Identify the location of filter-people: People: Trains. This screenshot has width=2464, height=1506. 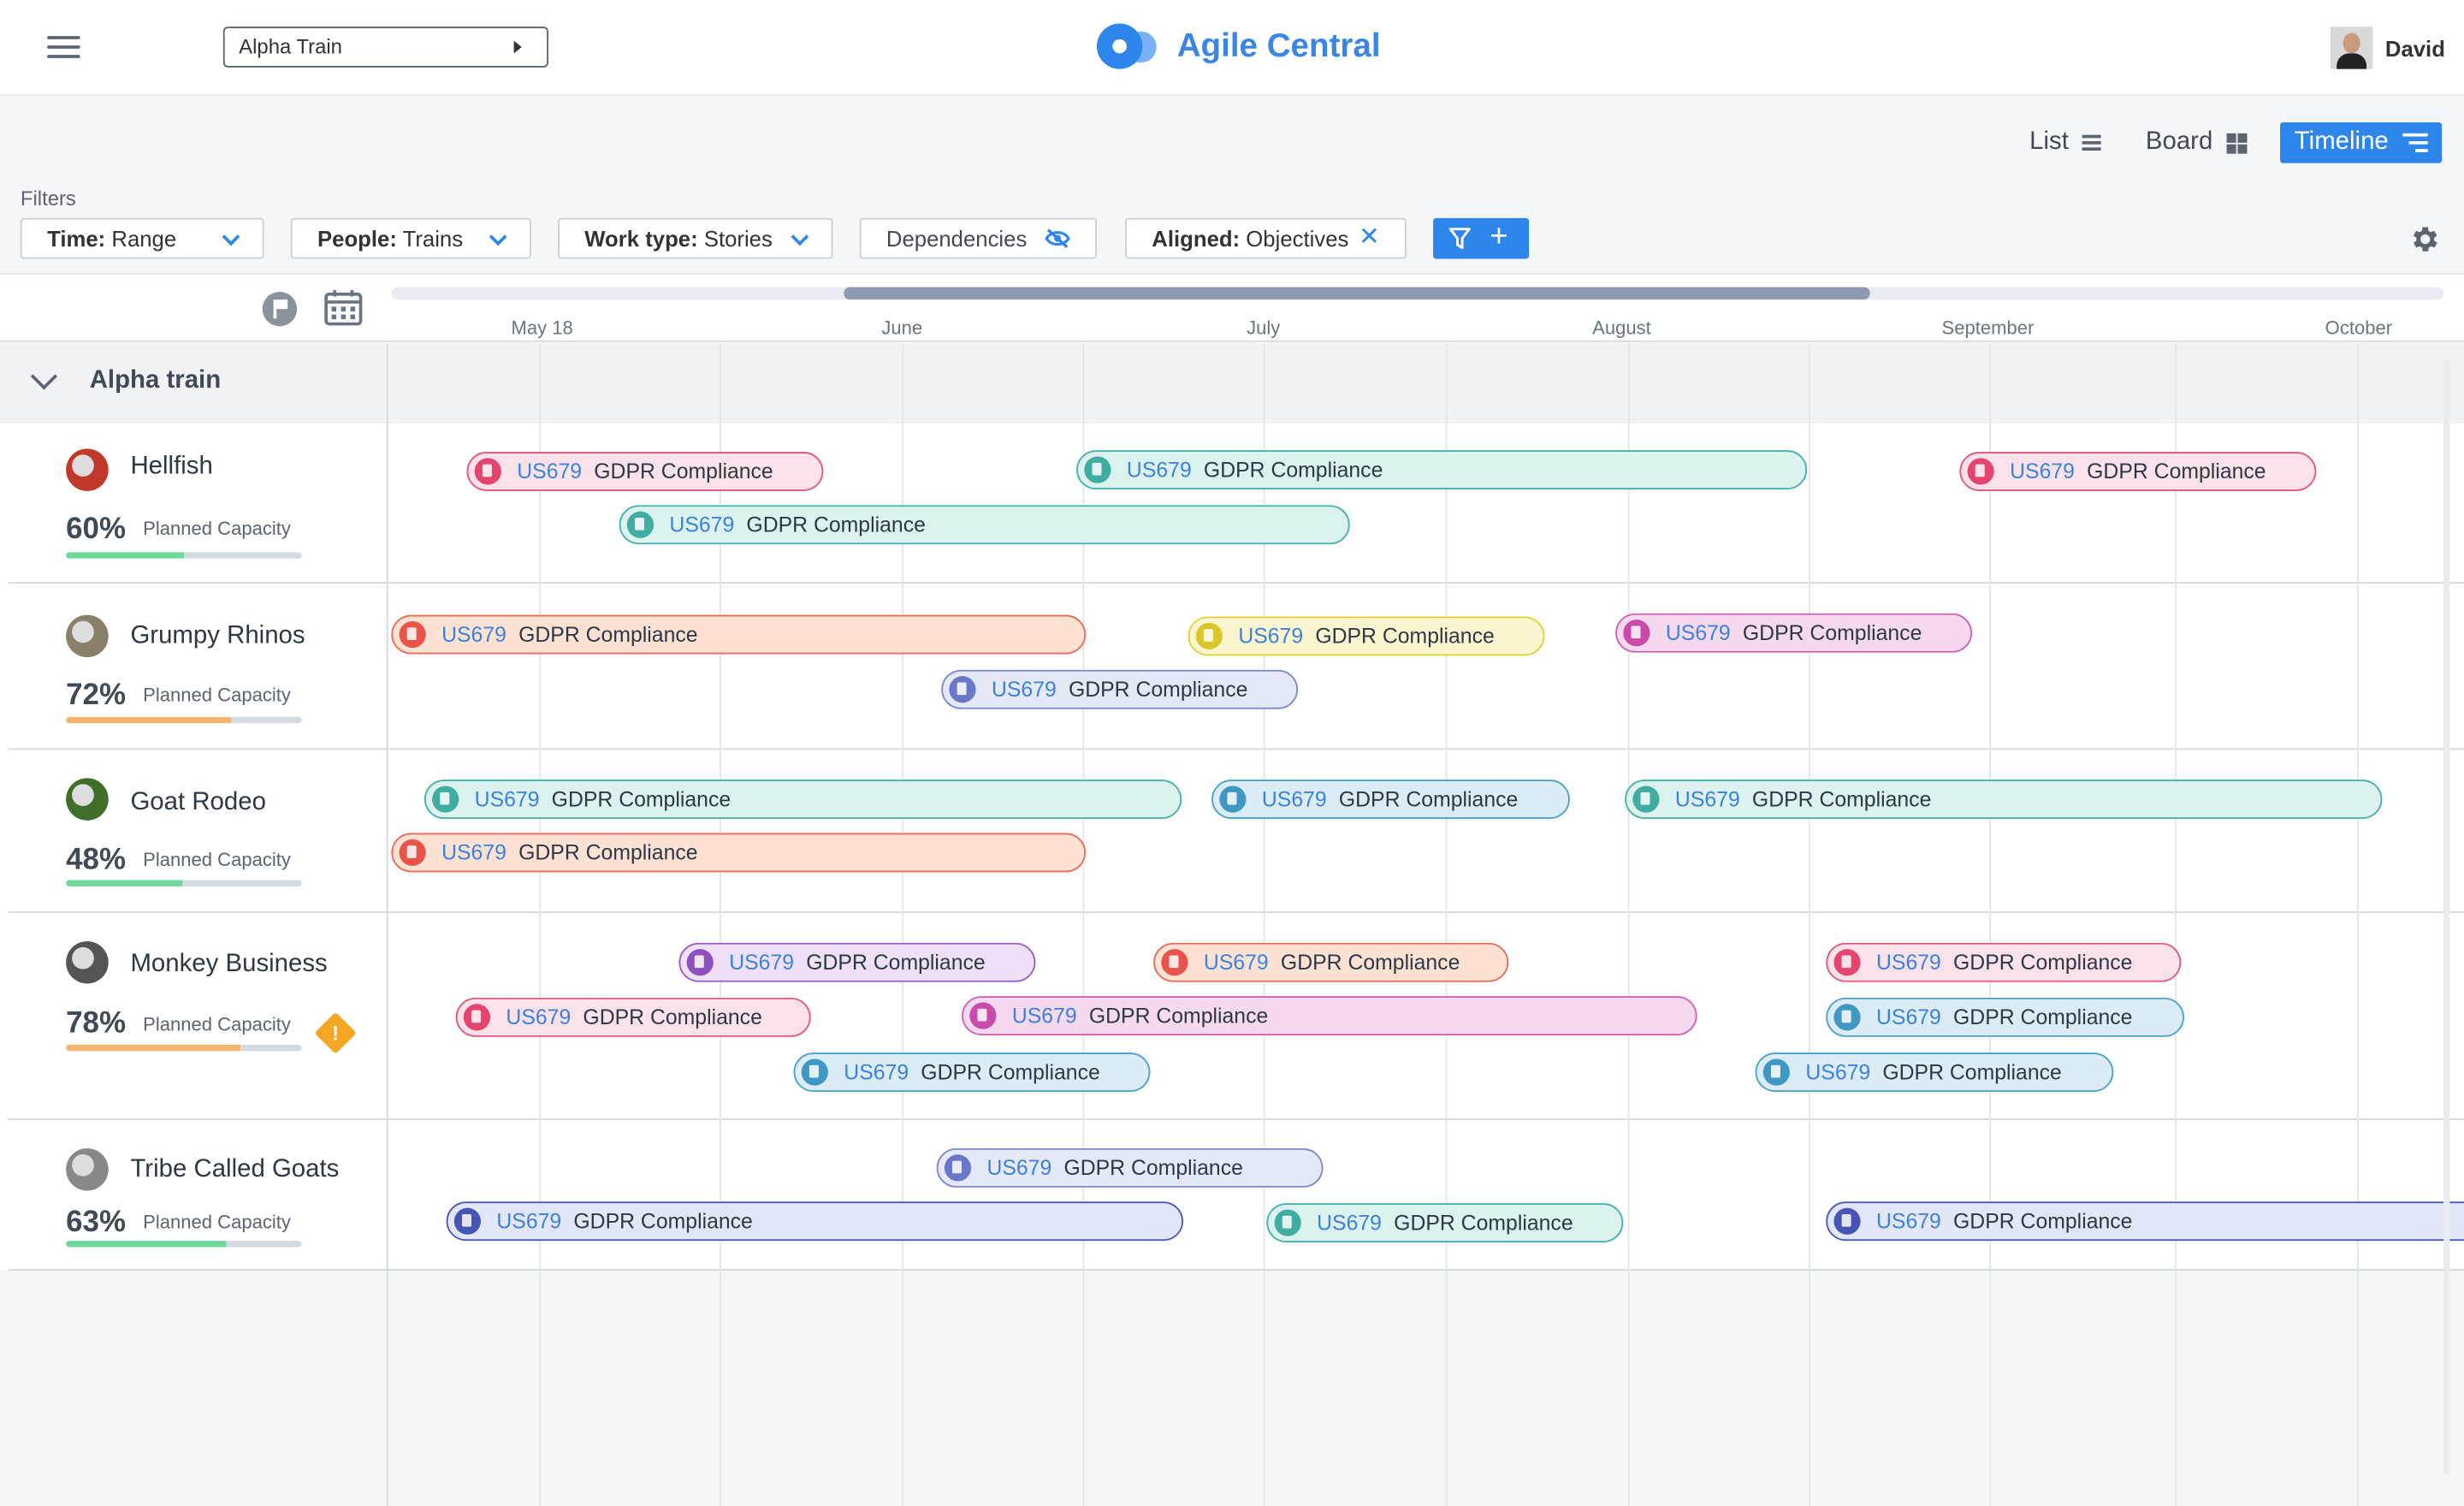
(410, 238).